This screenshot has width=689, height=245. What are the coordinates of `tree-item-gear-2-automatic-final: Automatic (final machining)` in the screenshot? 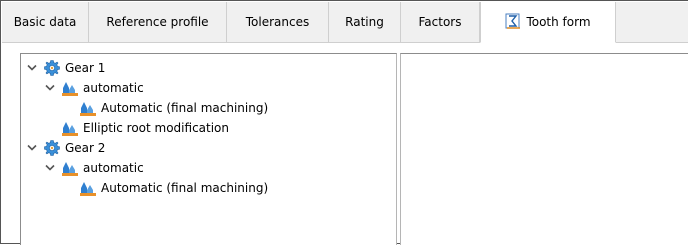 It's located at (173, 188).